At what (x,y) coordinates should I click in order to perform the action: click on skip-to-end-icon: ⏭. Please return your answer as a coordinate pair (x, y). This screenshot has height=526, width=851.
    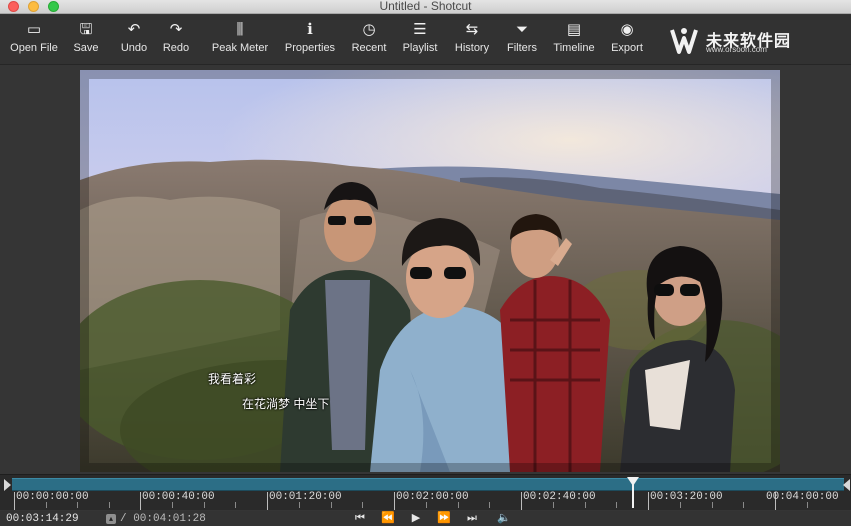
    Looking at the image, I should click on (472, 518).